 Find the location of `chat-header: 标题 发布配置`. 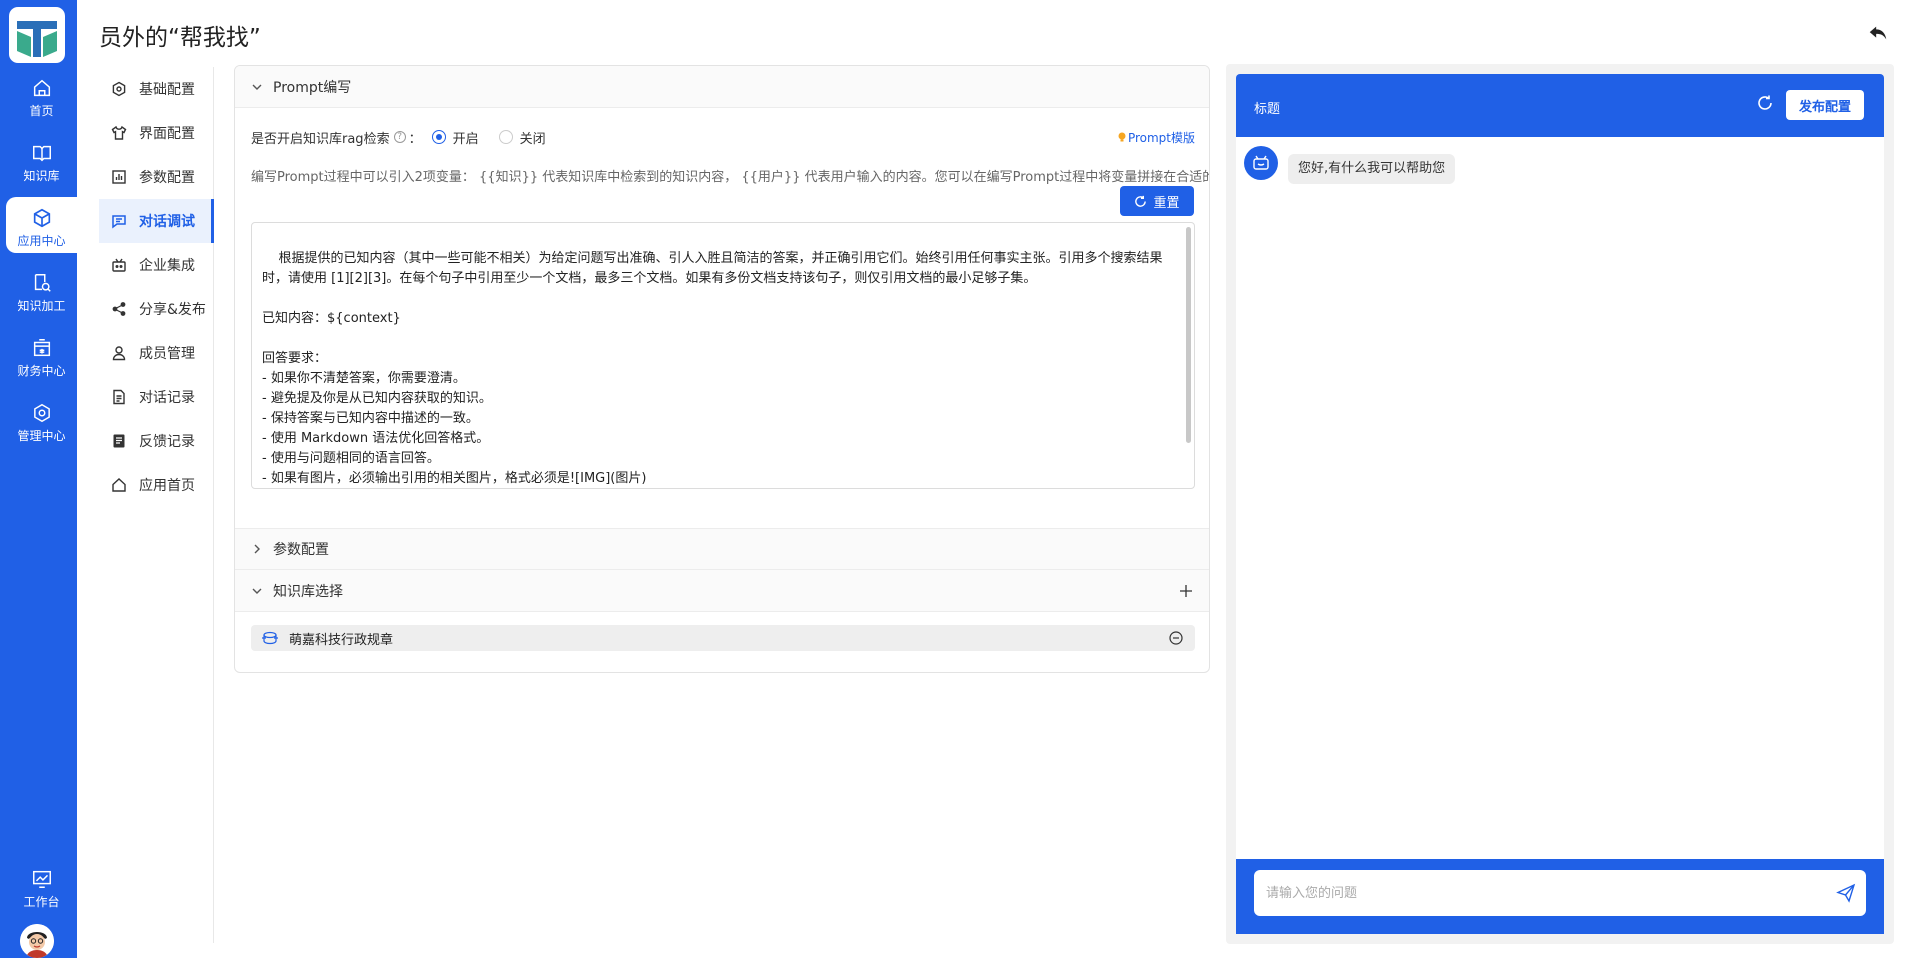

chat-header: 标题 发布配置 is located at coordinates (1560, 105).